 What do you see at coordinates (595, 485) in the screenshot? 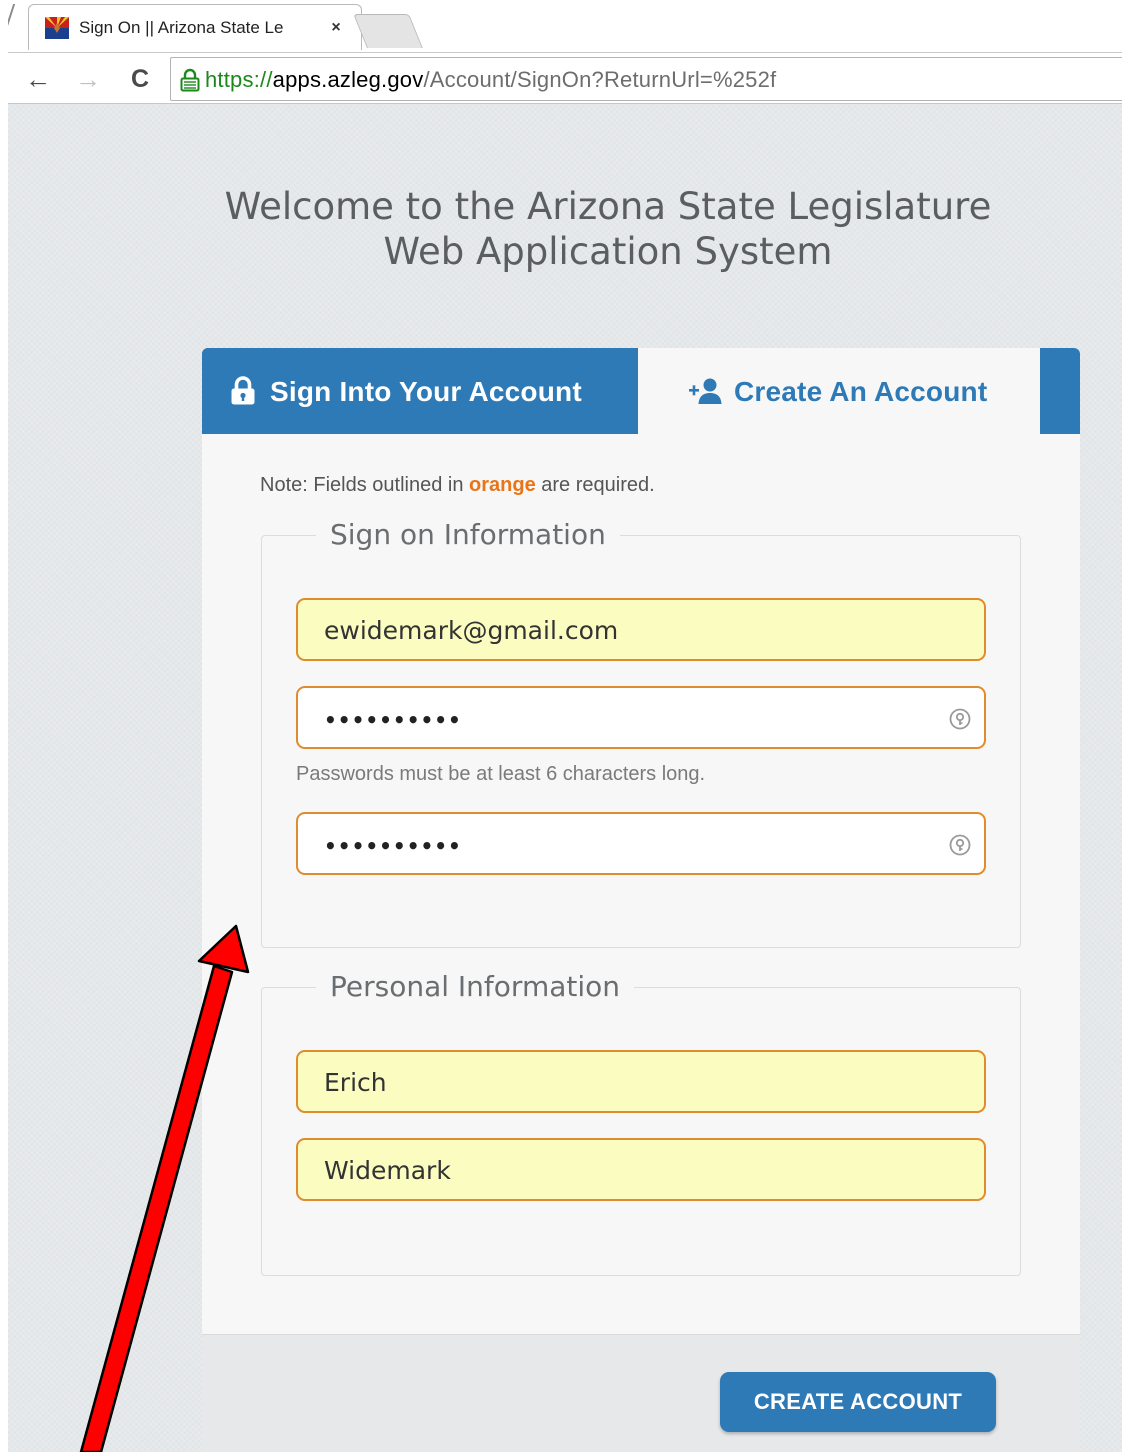
I see `note-suffix: are required.` at bounding box center [595, 485].